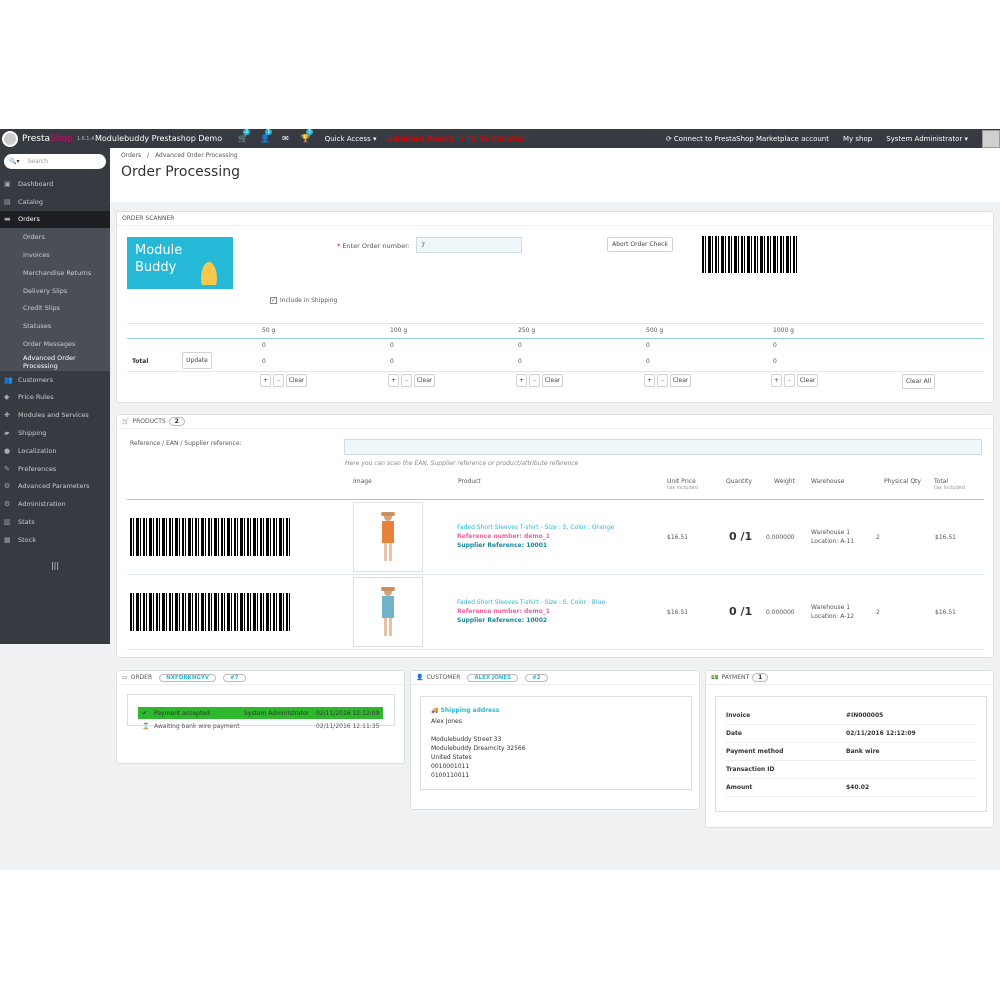  I want to click on sidebar-subitem: Statuses, so click(55, 326).